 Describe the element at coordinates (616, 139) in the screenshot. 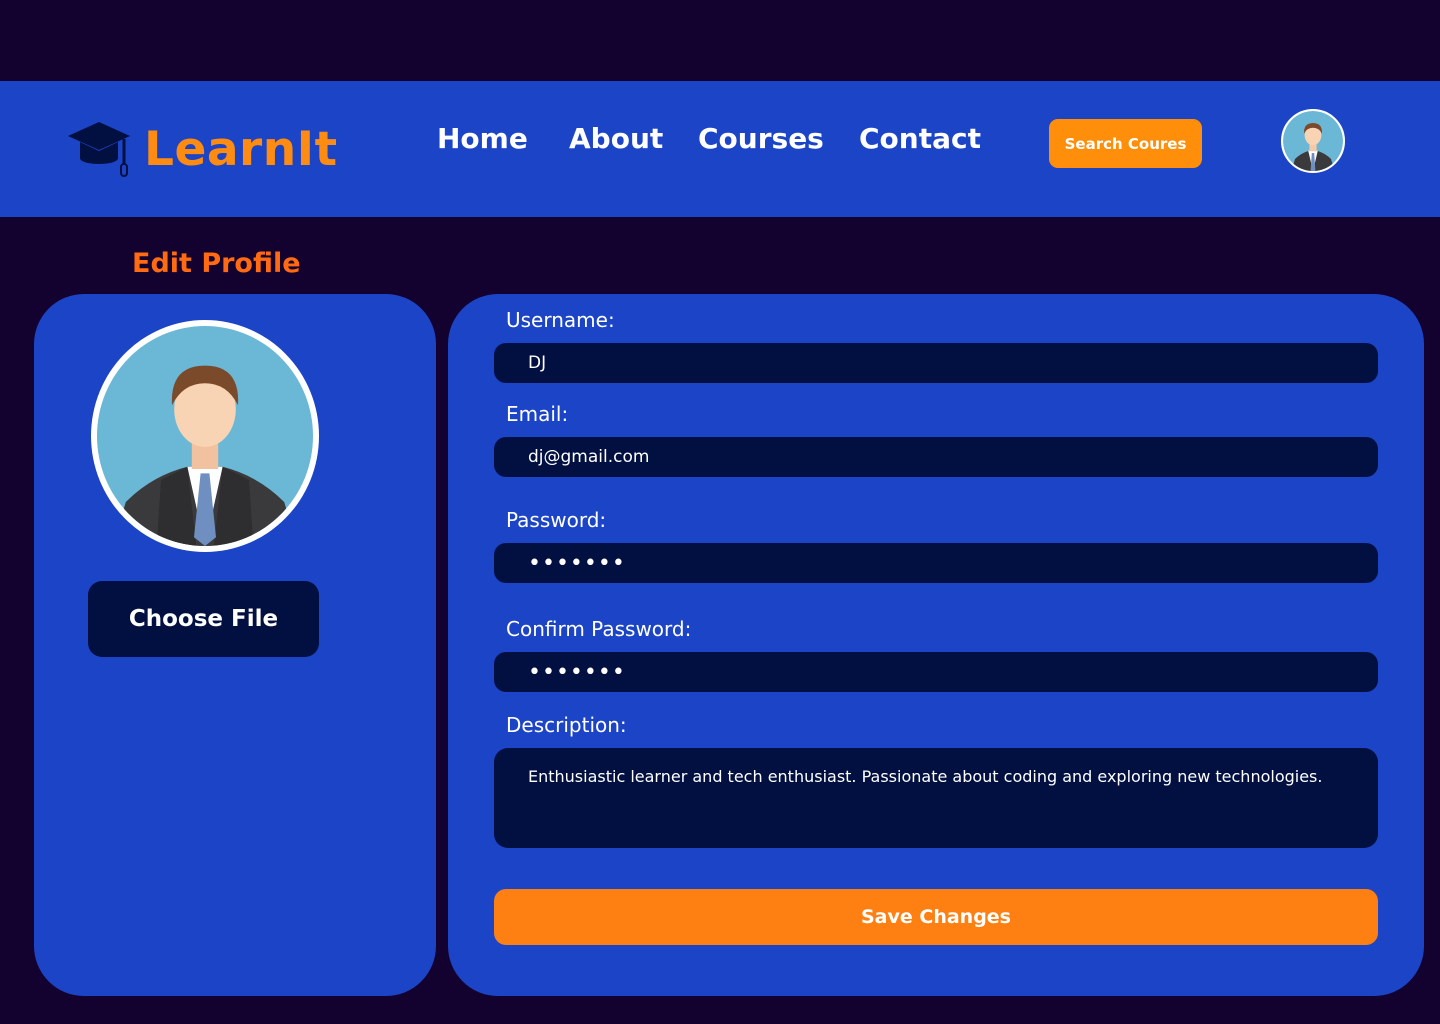

I see `nav-link-about: About` at that location.